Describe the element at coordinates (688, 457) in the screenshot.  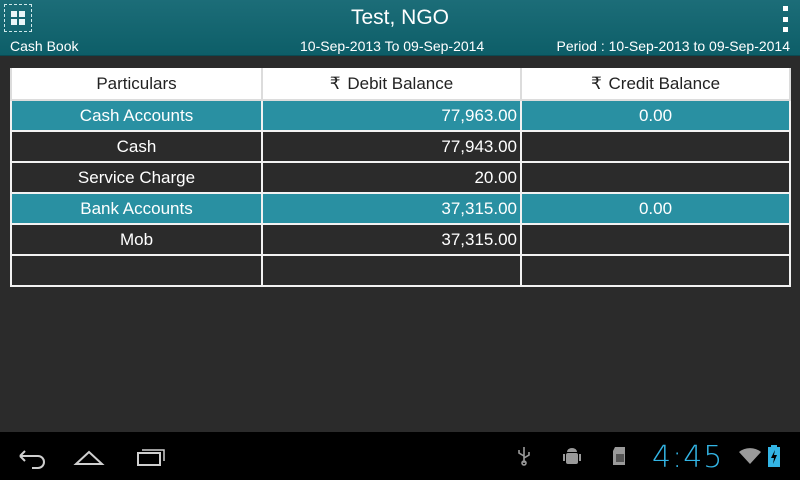
I see `status-clock: 4:45` at that location.